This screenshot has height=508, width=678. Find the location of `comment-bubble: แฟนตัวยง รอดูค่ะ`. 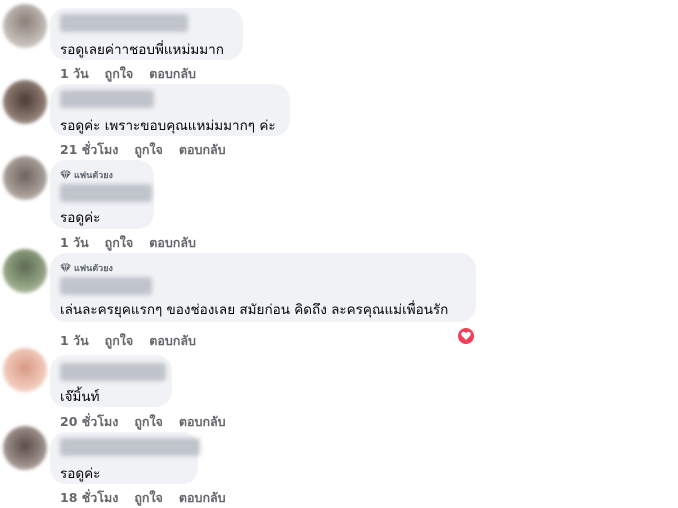

comment-bubble: แฟนตัวยง รอดูค่ะ is located at coordinates (102, 194).